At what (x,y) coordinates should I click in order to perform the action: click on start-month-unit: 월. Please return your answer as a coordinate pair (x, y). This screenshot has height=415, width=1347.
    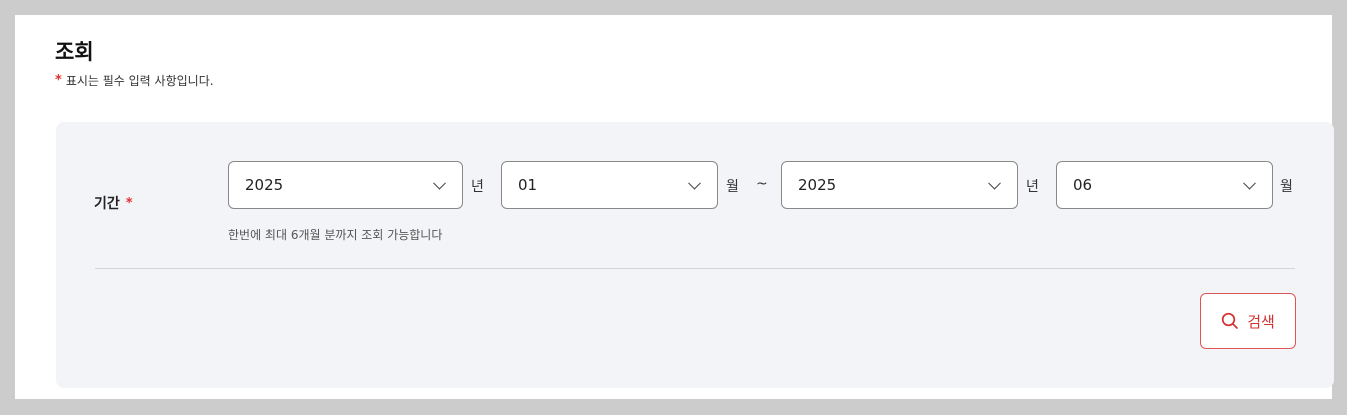
    Looking at the image, I should click on (732, 187).